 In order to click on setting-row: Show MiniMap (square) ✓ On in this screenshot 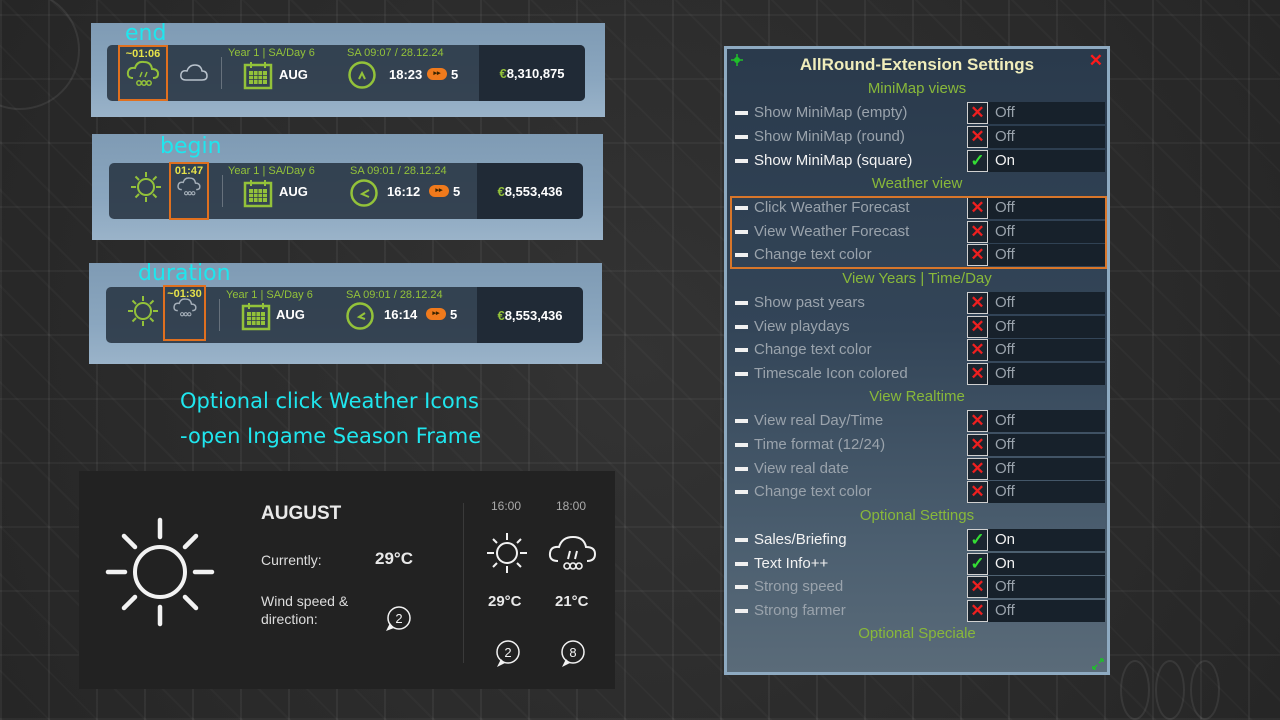, I will do `click(919, 160)`.